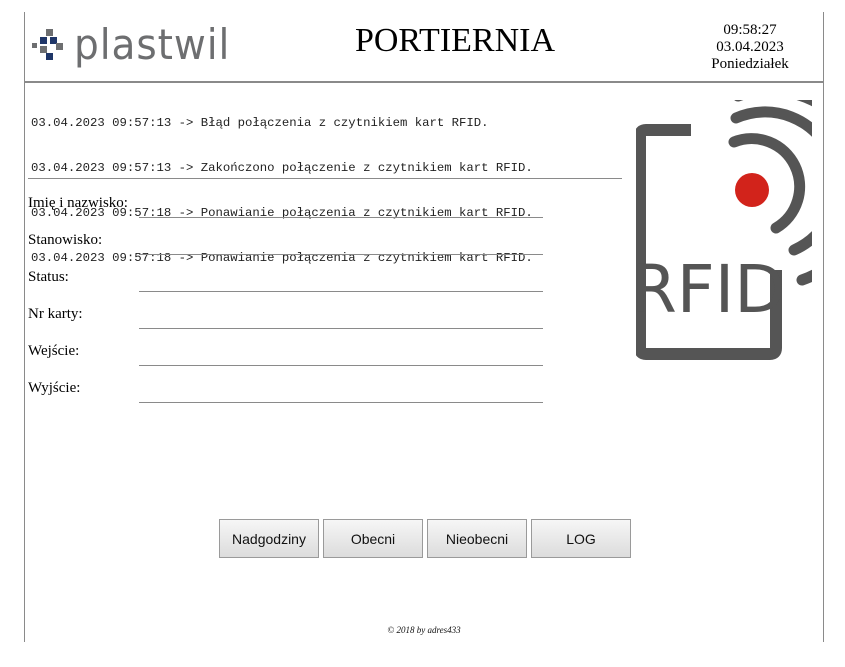 The image size is (845, 667). I want to click on overtime-button: Nadgodziny, so click(269, 538).